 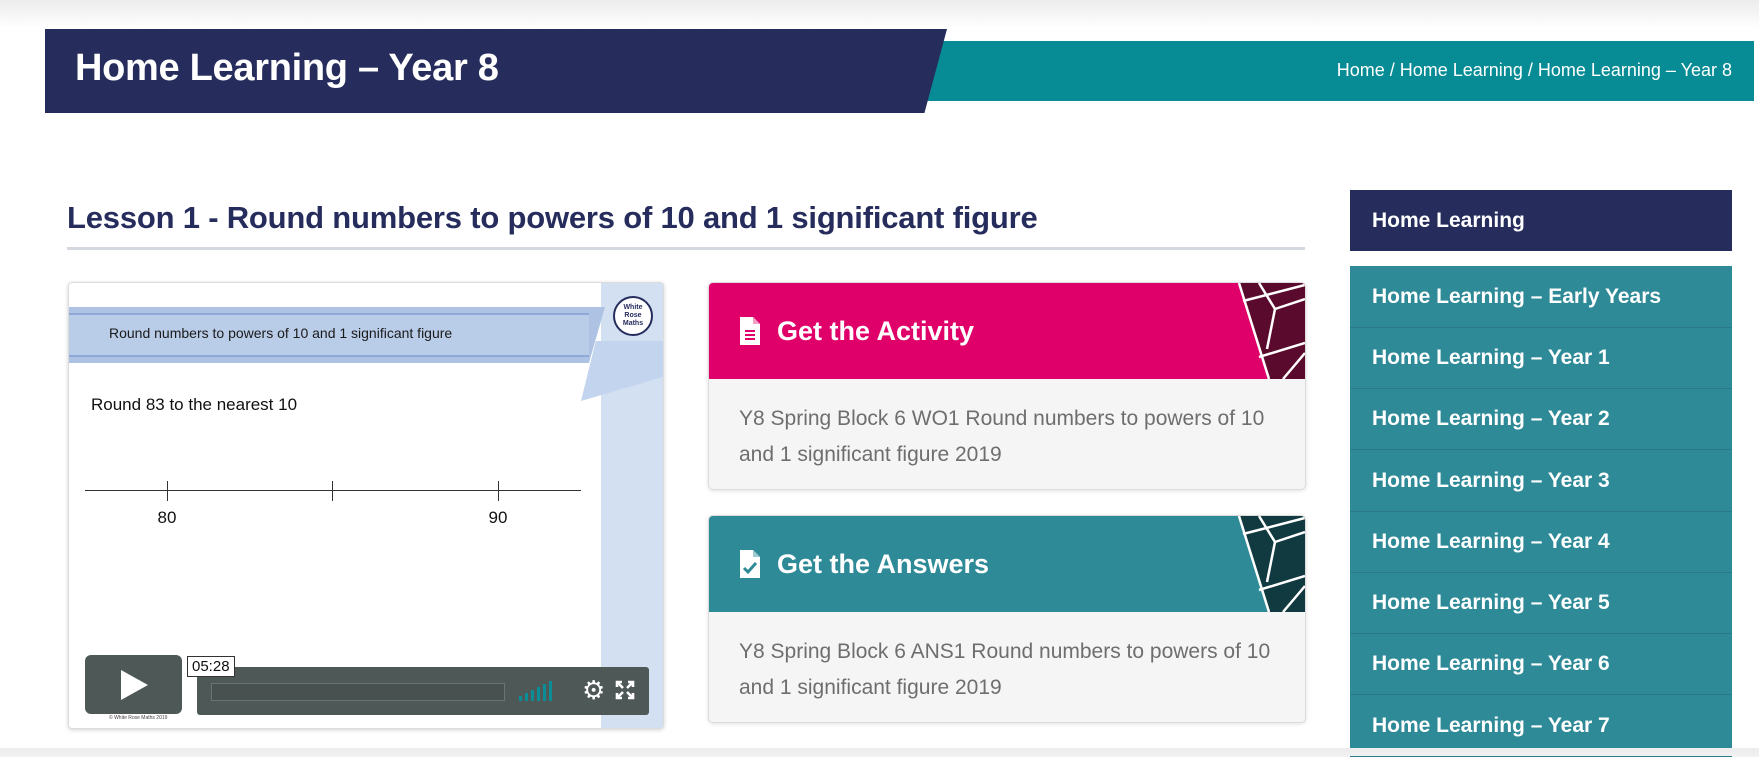 What do you see at coordinates (1541, 481) in the screenshot?
I see `sidebar-item-year-3: Home Learning – Year 3` at bounding box center [1541, 481].